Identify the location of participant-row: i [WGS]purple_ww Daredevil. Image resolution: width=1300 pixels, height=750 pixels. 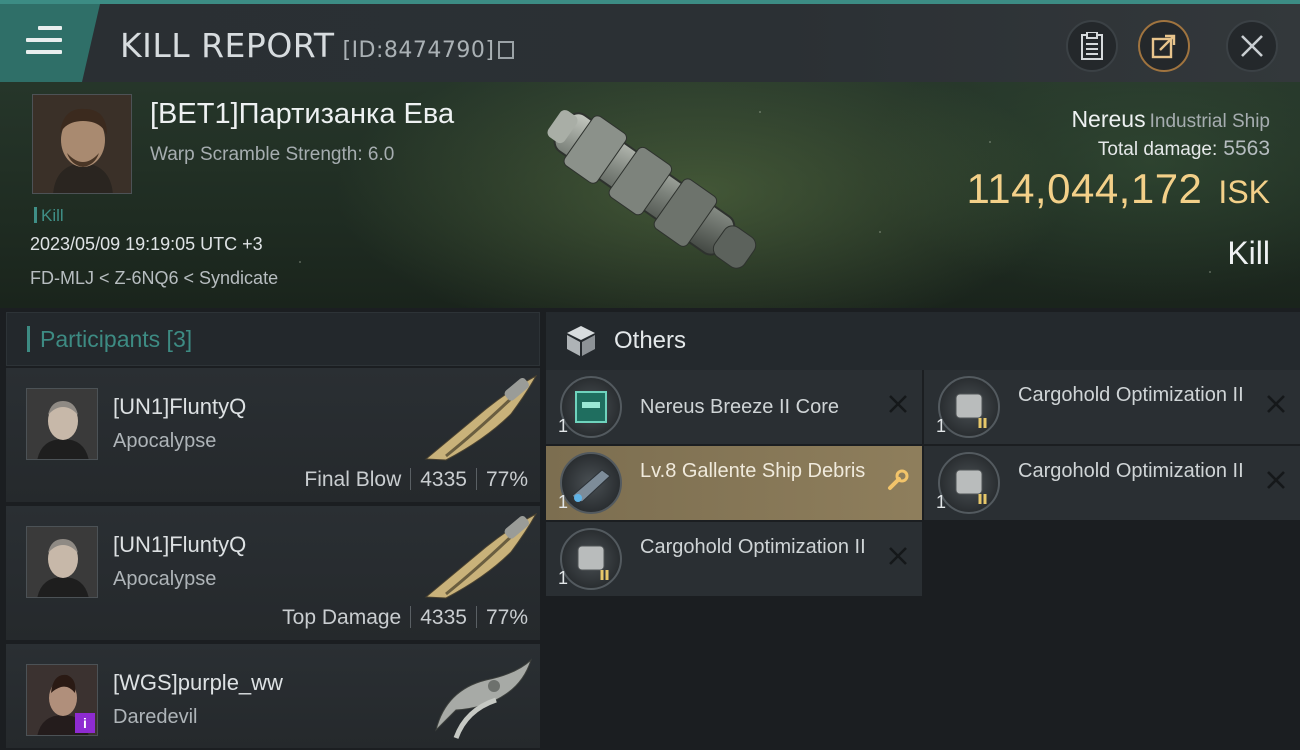
(273, 697).